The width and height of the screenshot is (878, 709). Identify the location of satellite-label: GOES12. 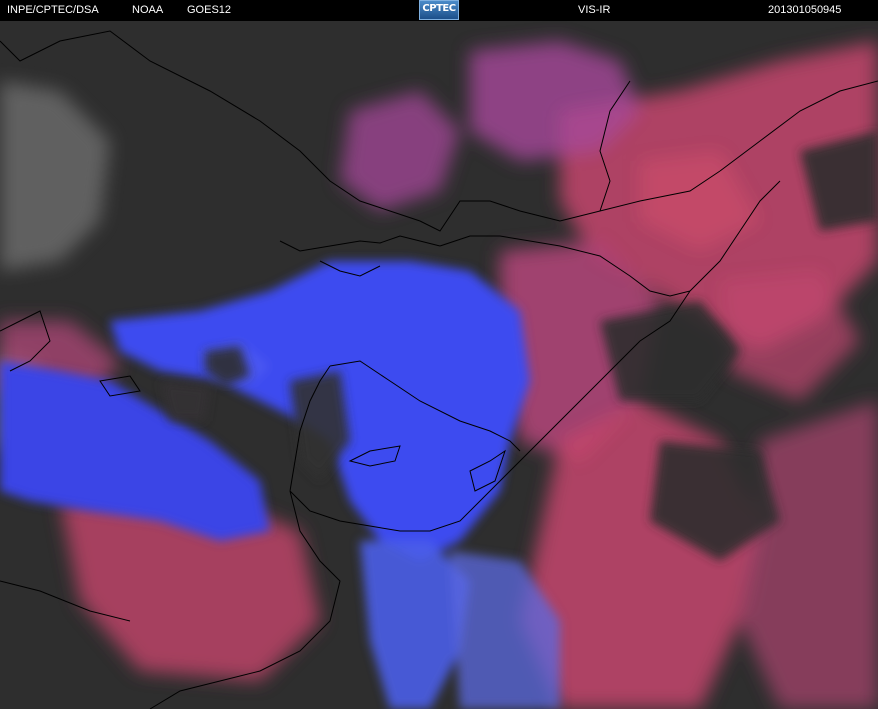
(209, 10).